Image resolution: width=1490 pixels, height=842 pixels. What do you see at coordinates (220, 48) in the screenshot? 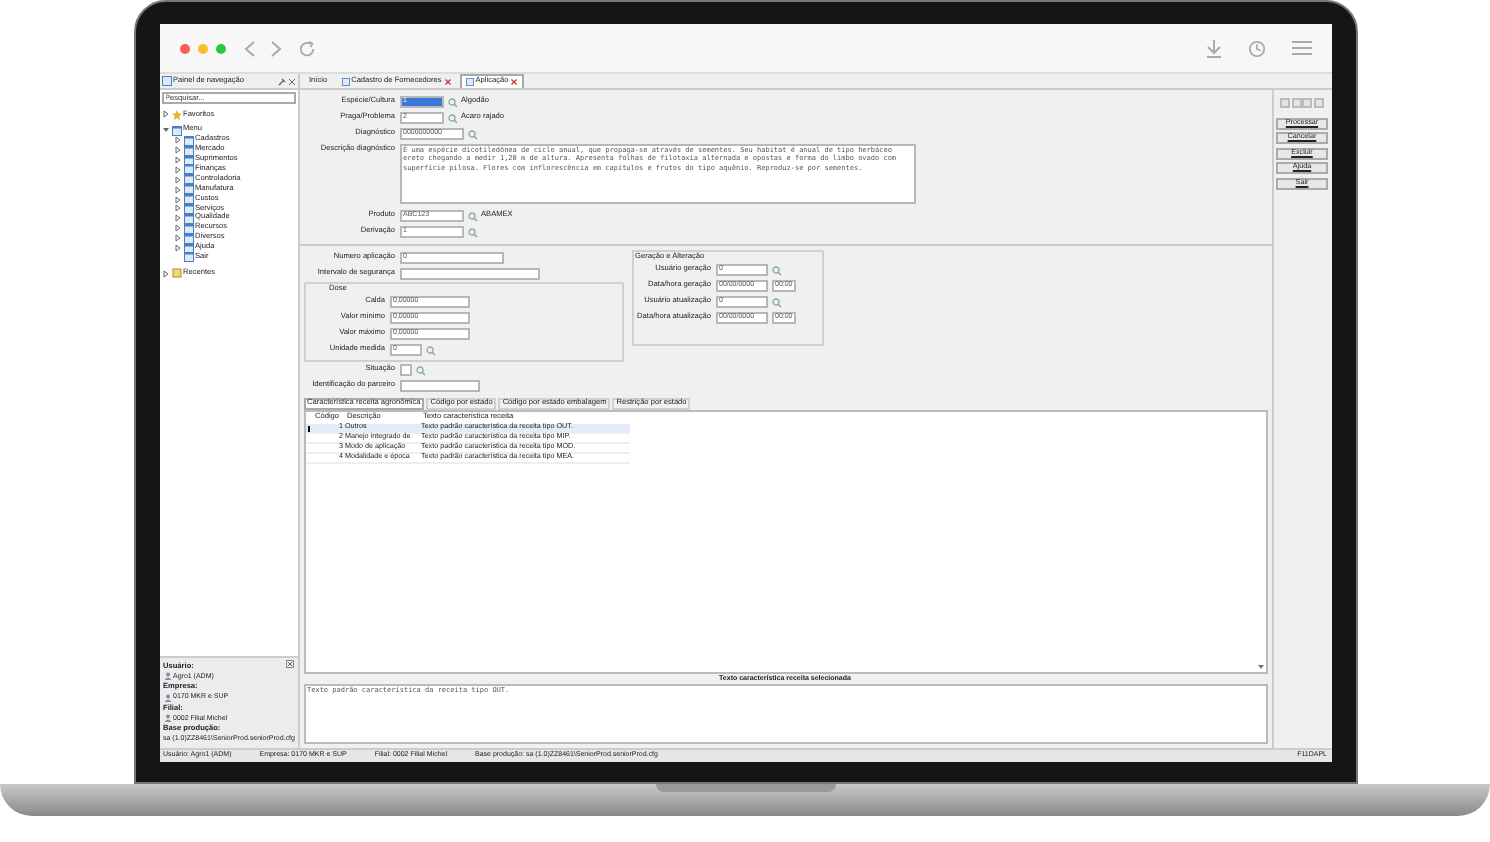
I see `maximize-icon` at bounding box center [220, 48].